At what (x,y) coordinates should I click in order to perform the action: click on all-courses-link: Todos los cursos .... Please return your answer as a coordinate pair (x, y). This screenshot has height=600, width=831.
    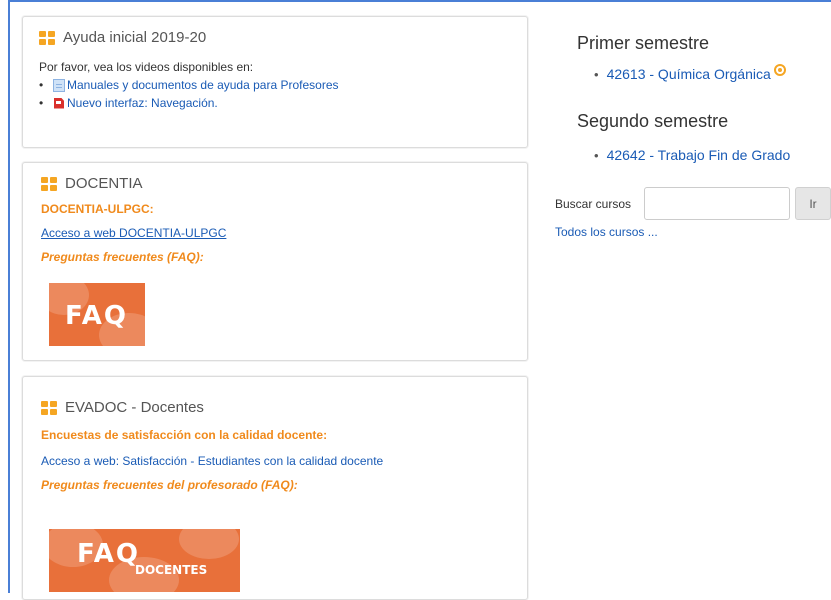
    Looking at the image, I should click on (606, 232).